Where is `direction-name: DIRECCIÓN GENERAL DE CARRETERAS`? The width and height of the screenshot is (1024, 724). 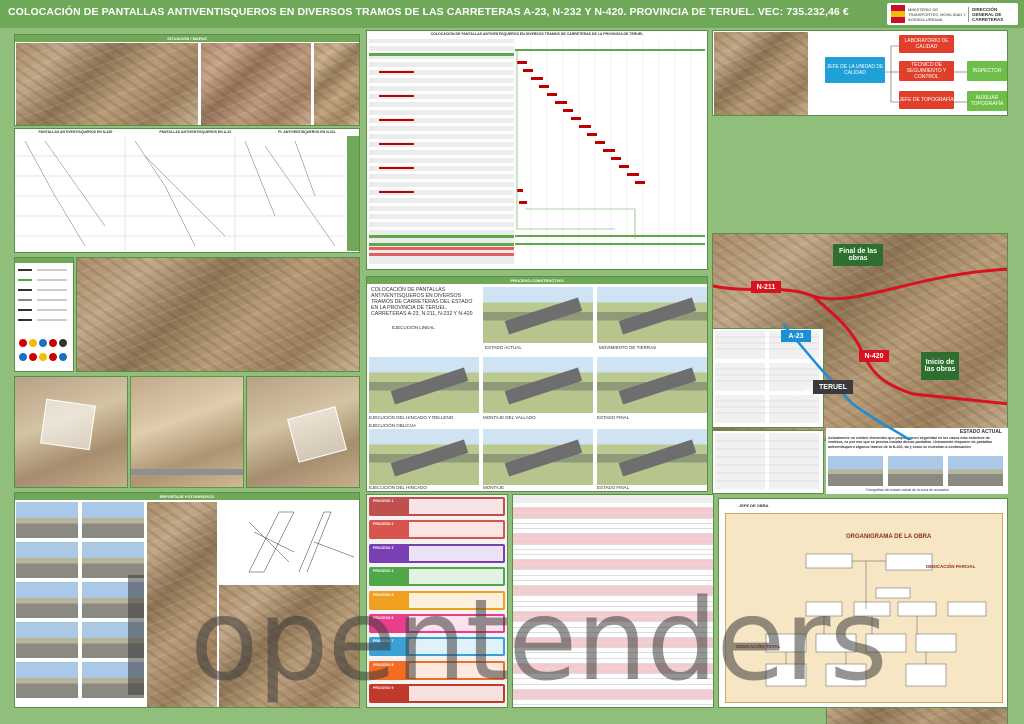 direction-name: DIRECCIÓN GENERAL DE CARRETERAS is located at coordinates (991, 14).